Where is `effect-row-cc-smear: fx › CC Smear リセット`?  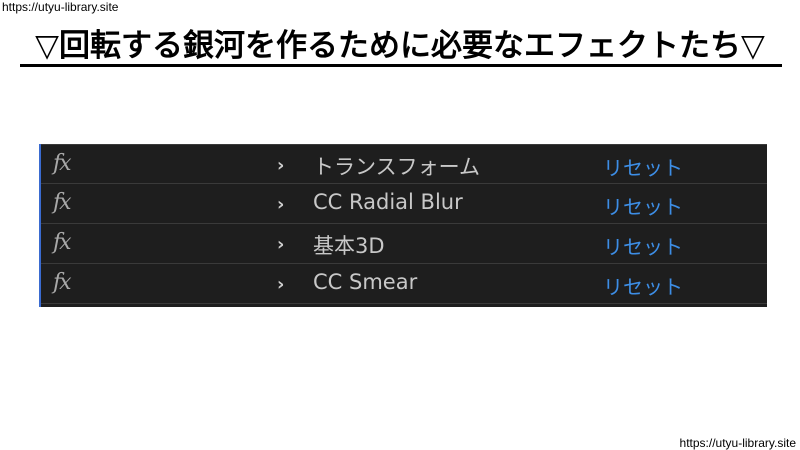 effect-row-cc-smear: fx › CC Smear リセット is located at coordinates (404, 284).